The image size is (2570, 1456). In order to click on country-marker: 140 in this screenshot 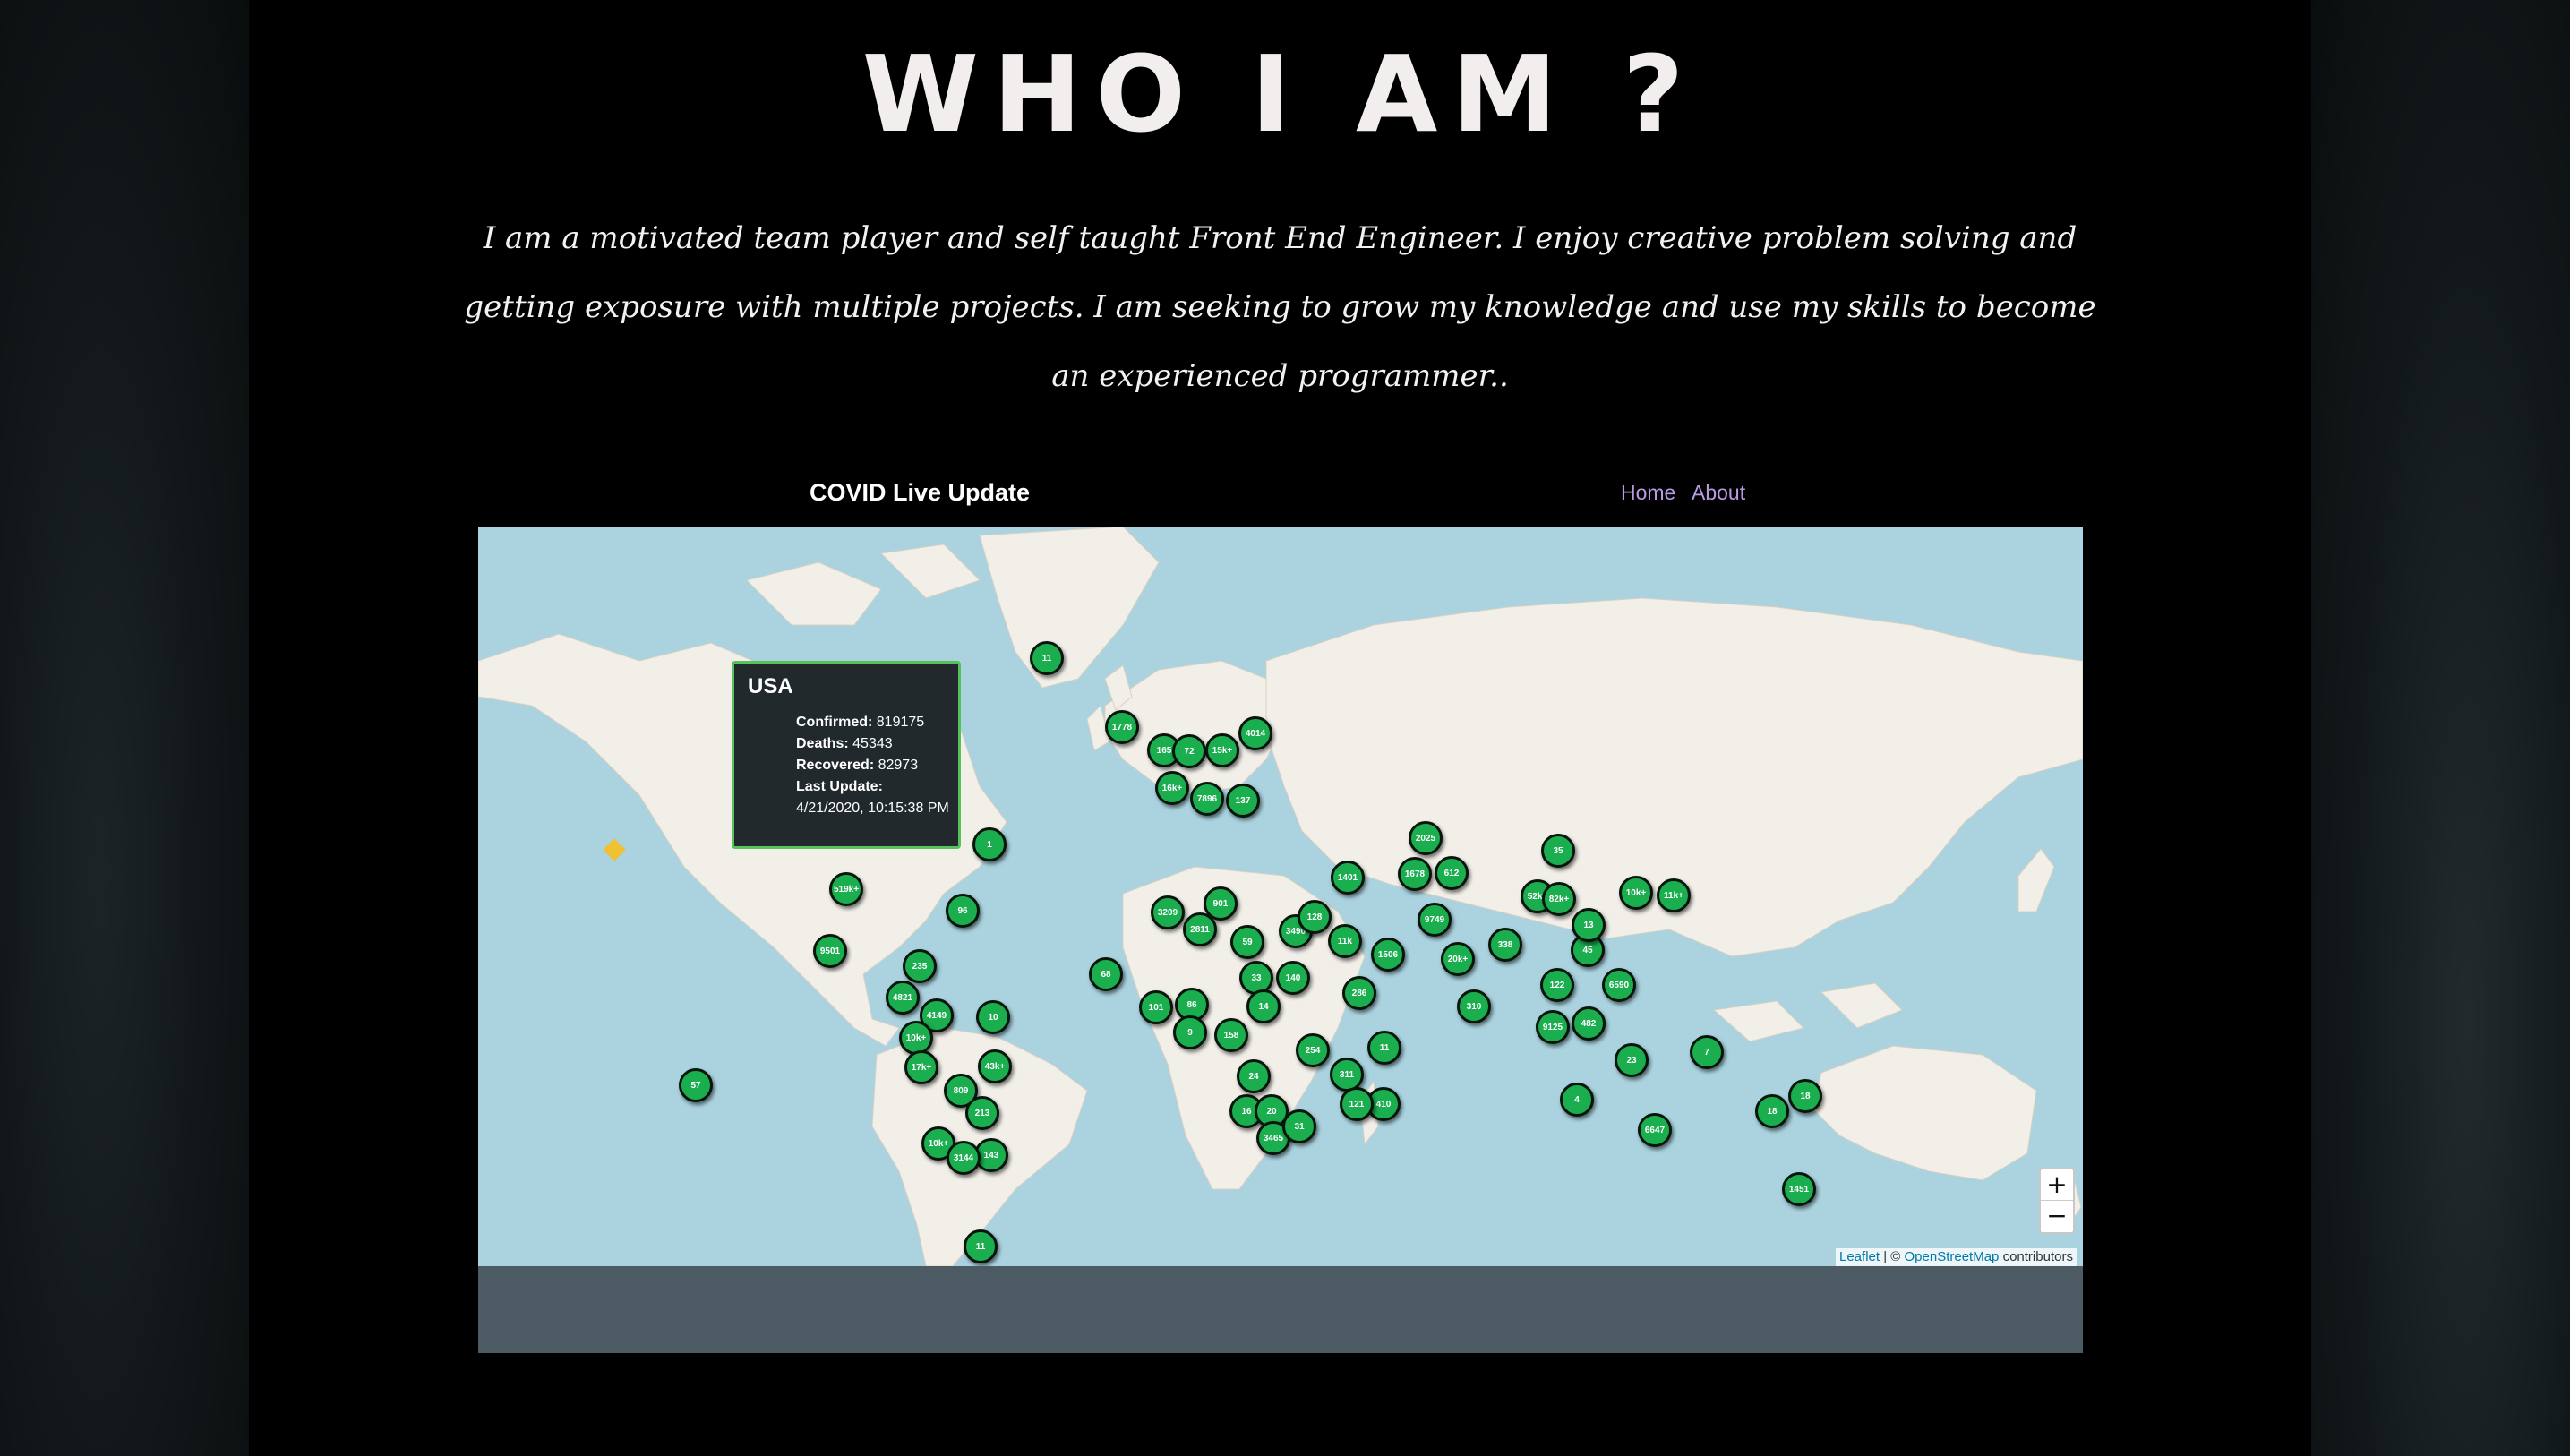, I will do `click(1293, 978)`.